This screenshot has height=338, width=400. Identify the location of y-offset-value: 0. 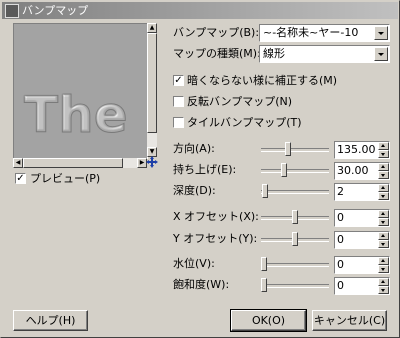
(340, 240).